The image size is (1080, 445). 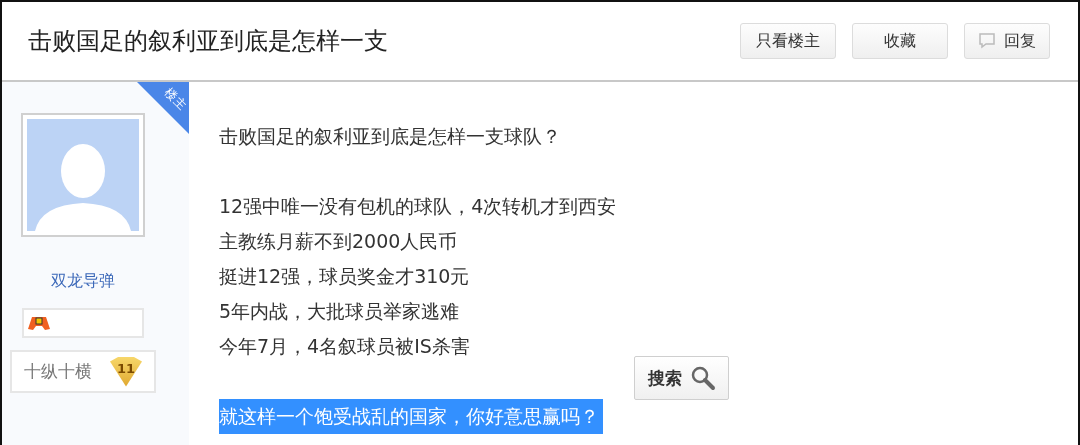 What do you see at coordinates (788, 41) in the screenshot?
I see `header-button: 只看楼主` at bounding box center [788, 41].